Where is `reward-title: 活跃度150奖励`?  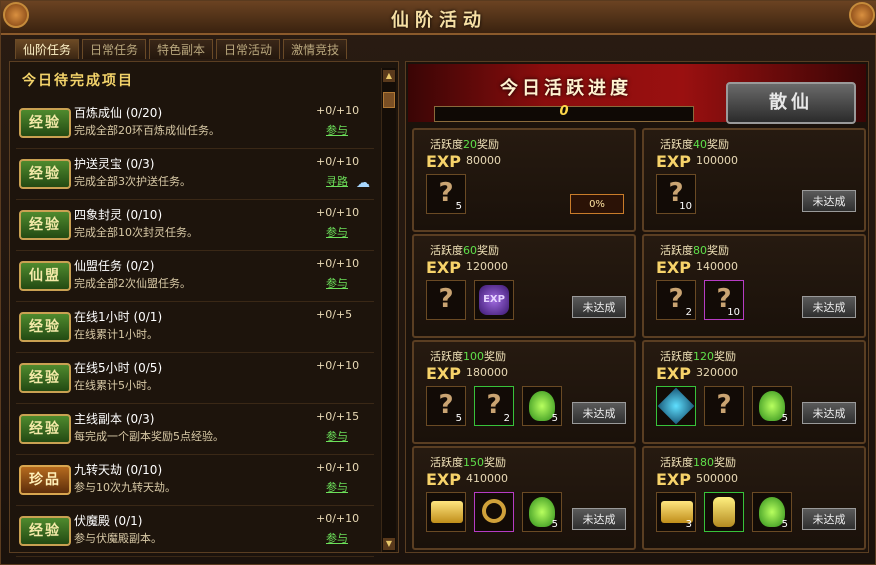
reward-title: 活跃度150奖励 is located at coordinates (468, 462).